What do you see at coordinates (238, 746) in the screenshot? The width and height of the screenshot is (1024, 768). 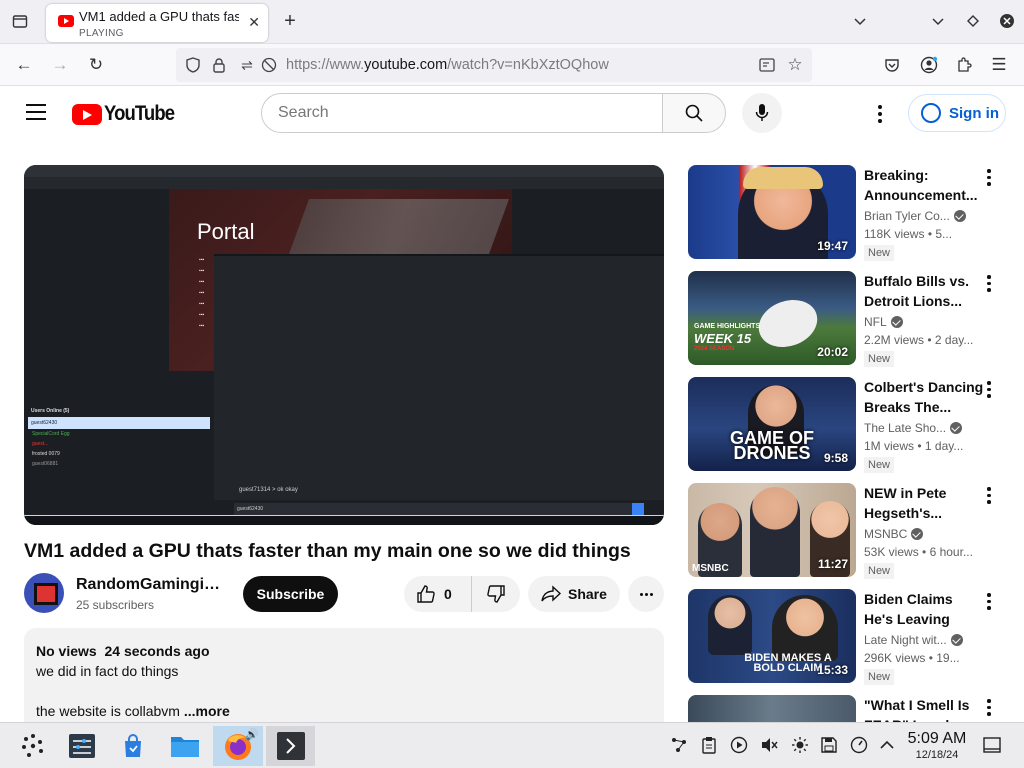 I see `firefox-taskbar-button: 🔊` at bounding box center [238, 746].